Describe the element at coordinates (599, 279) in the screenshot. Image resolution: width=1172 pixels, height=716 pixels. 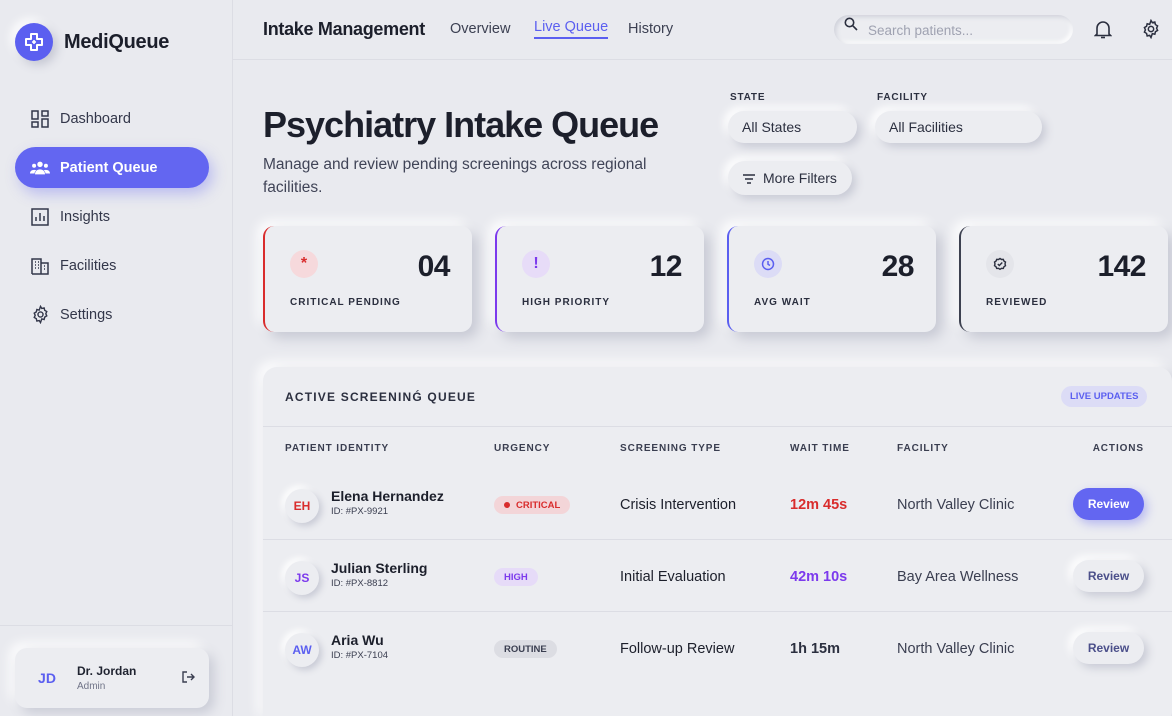
I see `stat-card-high-priority: ! 12 HIGH PRIORITY` at that location.